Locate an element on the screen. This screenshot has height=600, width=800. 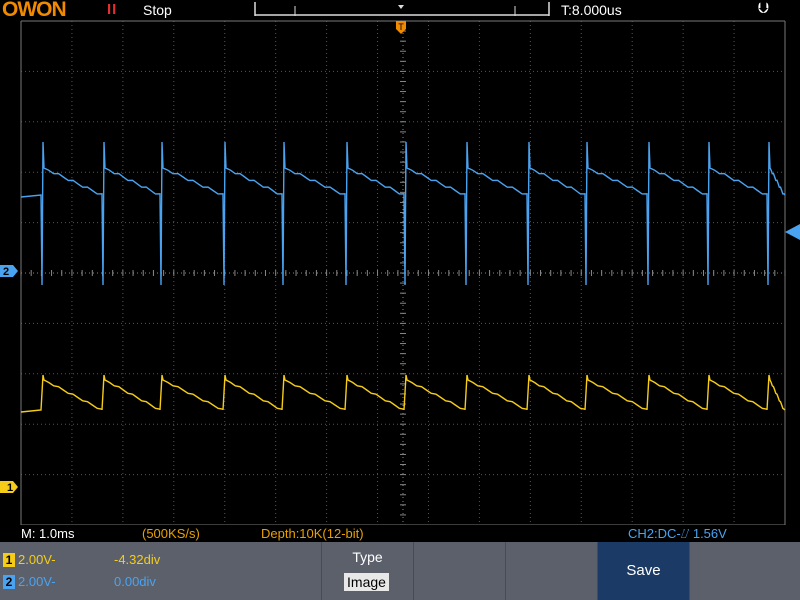
ch1-badge: 1 is located at coordinates (9, 560).